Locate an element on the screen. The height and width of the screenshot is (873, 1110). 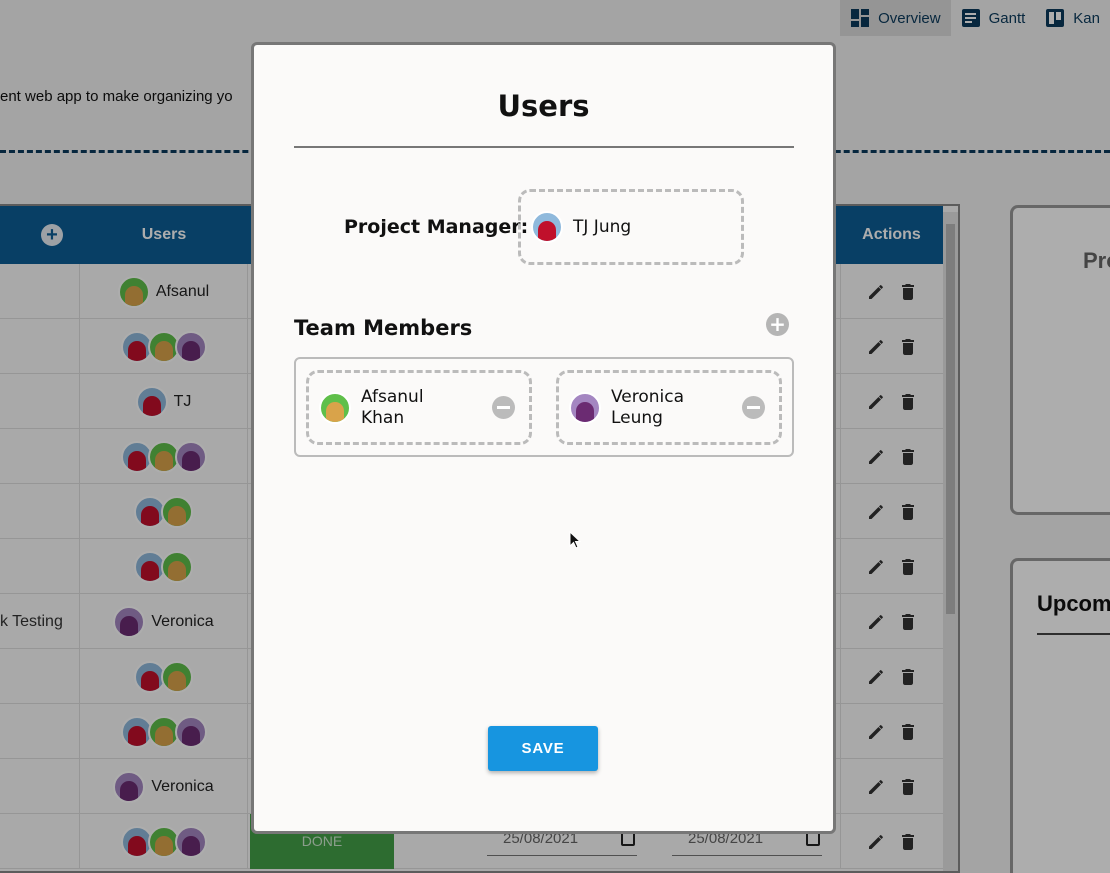
member-name: Afsanul Khan is located at coordinates (392, 407).